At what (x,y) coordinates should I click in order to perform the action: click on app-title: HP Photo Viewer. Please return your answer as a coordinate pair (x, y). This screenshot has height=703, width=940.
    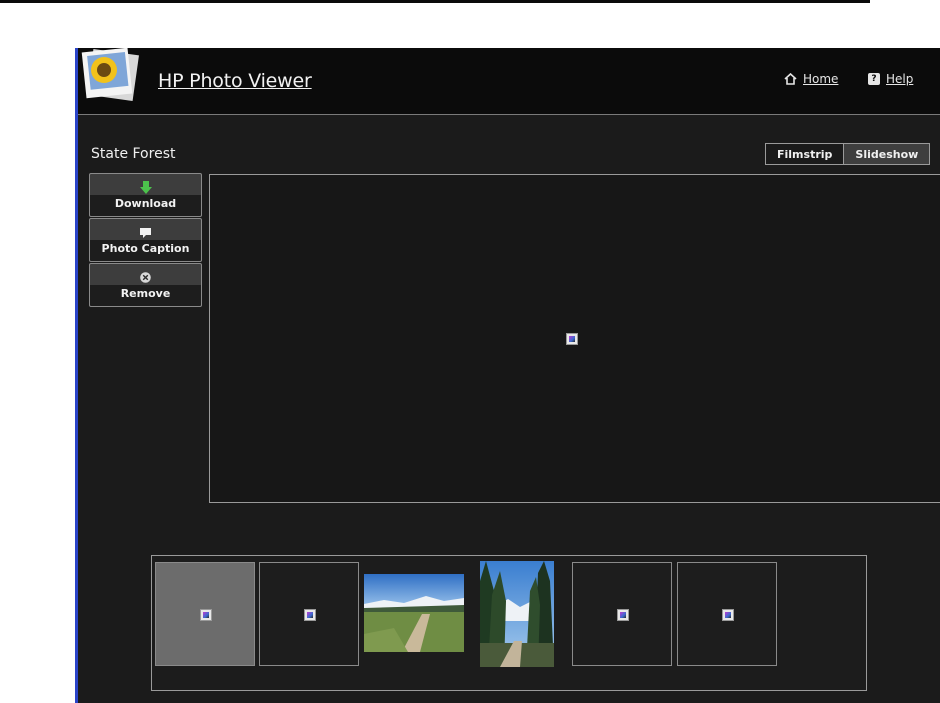
    Looking at the image, I should click on (235, 81).